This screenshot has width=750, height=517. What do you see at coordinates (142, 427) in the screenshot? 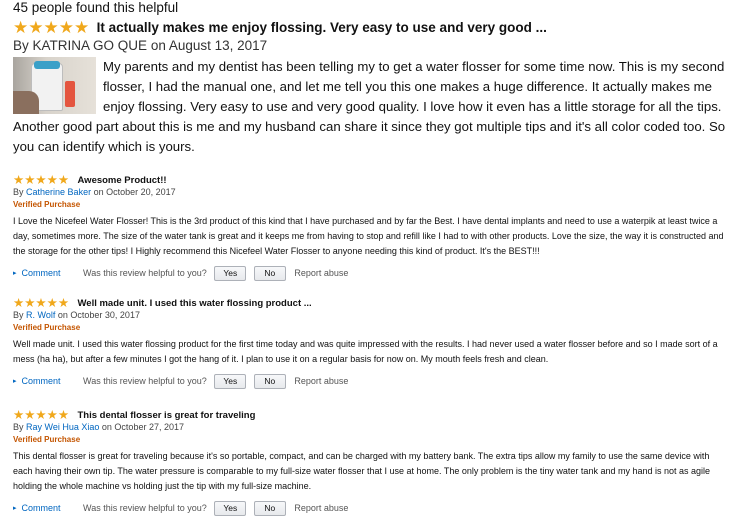
I see `review-date: on October 27, 2017` at bounding box center [142, 427].